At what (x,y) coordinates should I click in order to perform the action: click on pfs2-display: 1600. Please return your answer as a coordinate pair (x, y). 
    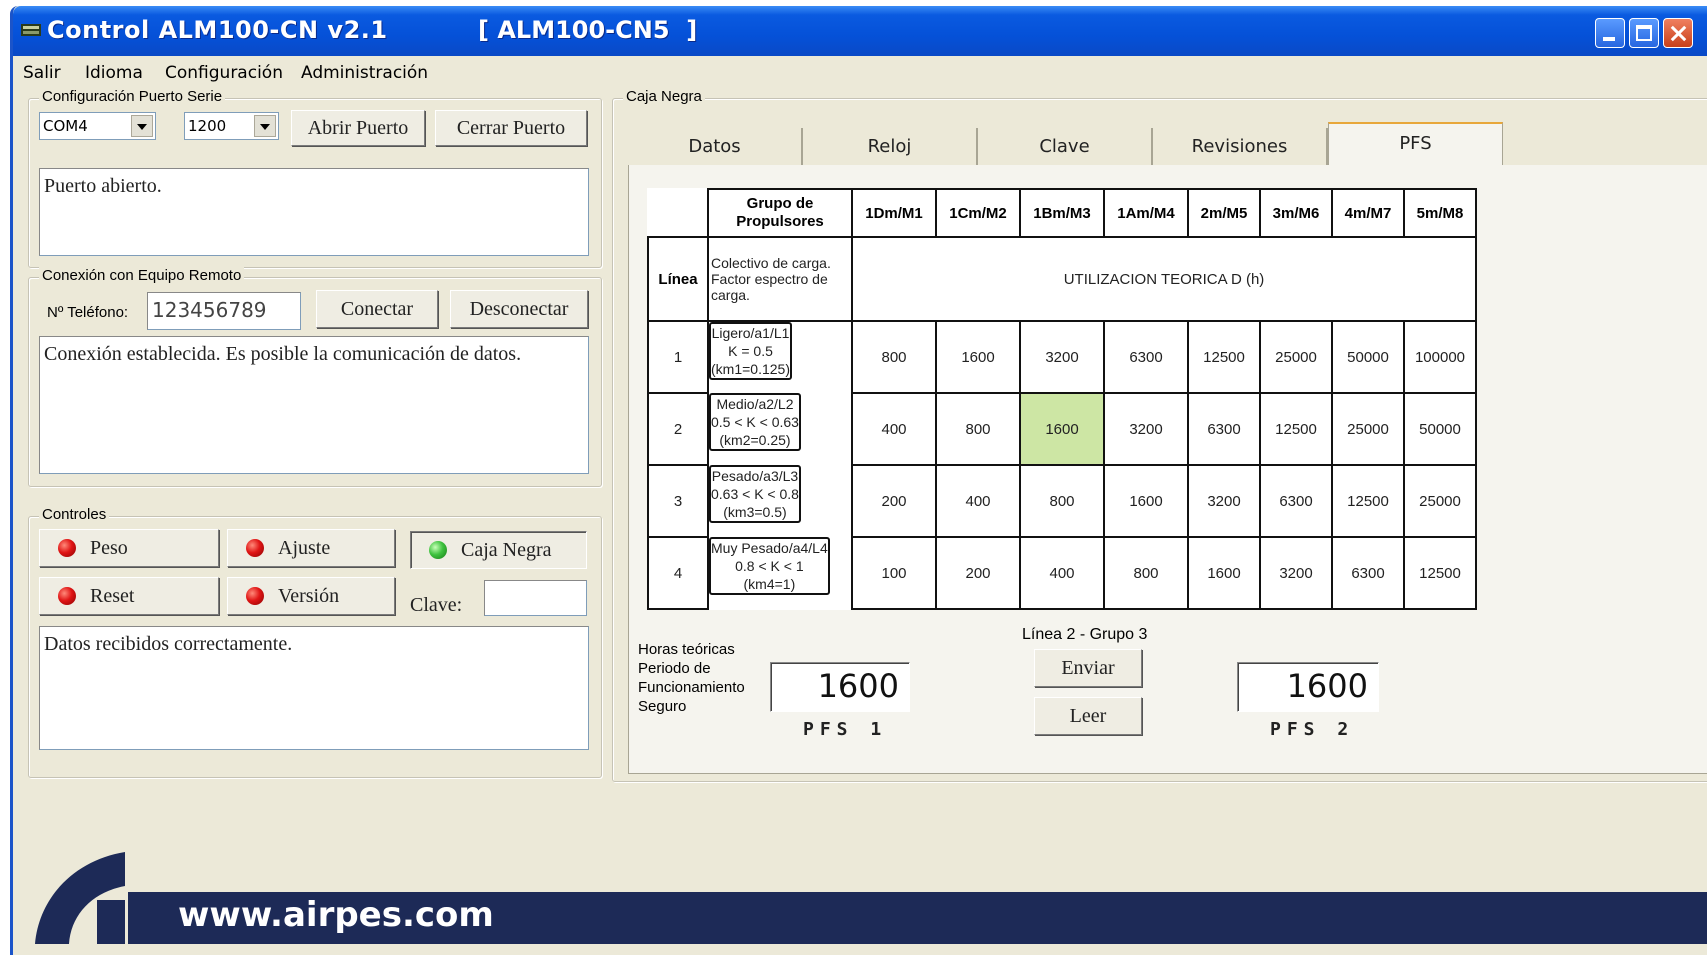
    Looking at the image, I should click on (1308, 687).